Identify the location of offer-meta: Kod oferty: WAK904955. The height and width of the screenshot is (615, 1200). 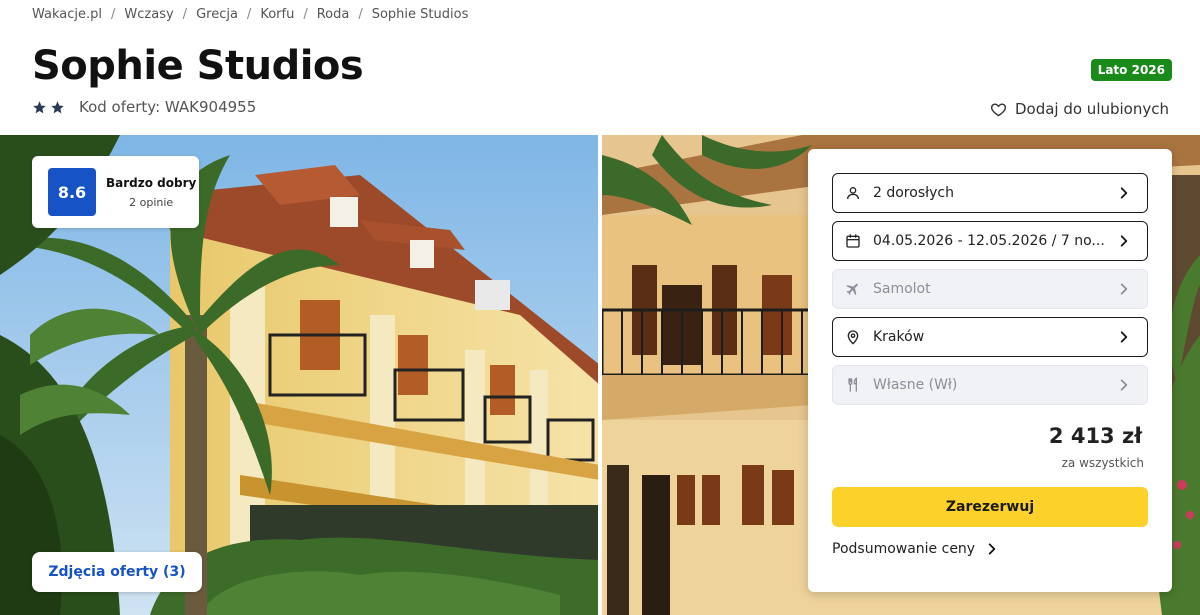
(144, 107).